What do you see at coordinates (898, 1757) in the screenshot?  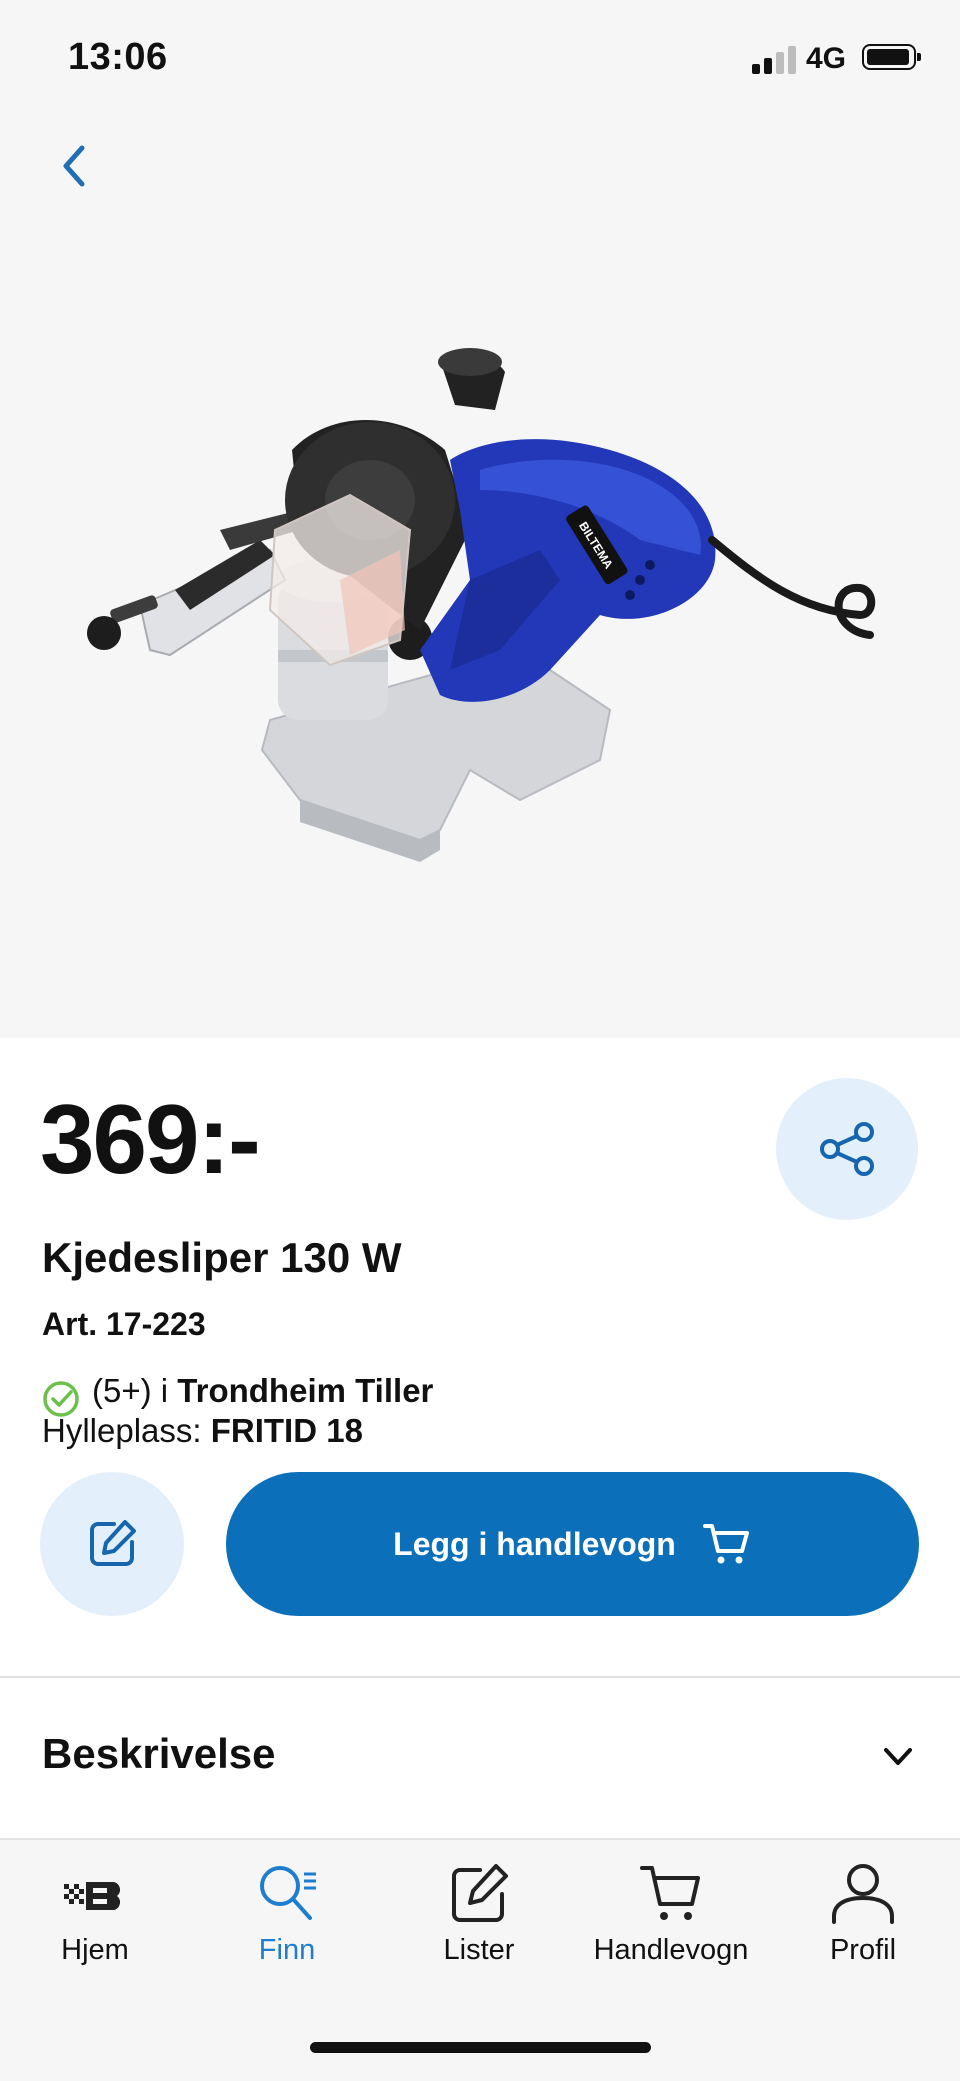 I see `chevron-down-icon` at bounding box center [898, 1757].